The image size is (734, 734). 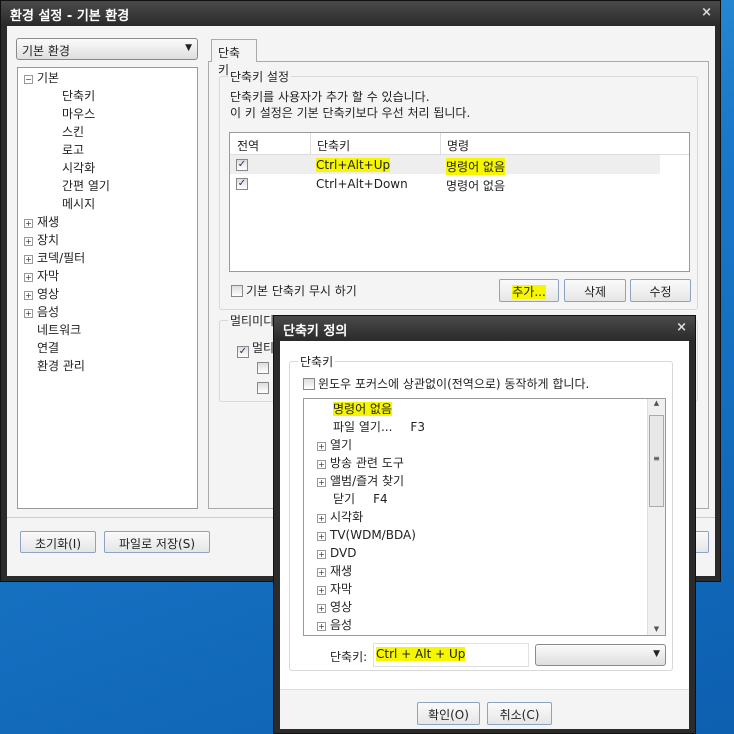 What do you see at coordinates (107, 276) in the screenshot?
I see `tree-item: + 자막` at bounding box center [107, 276].